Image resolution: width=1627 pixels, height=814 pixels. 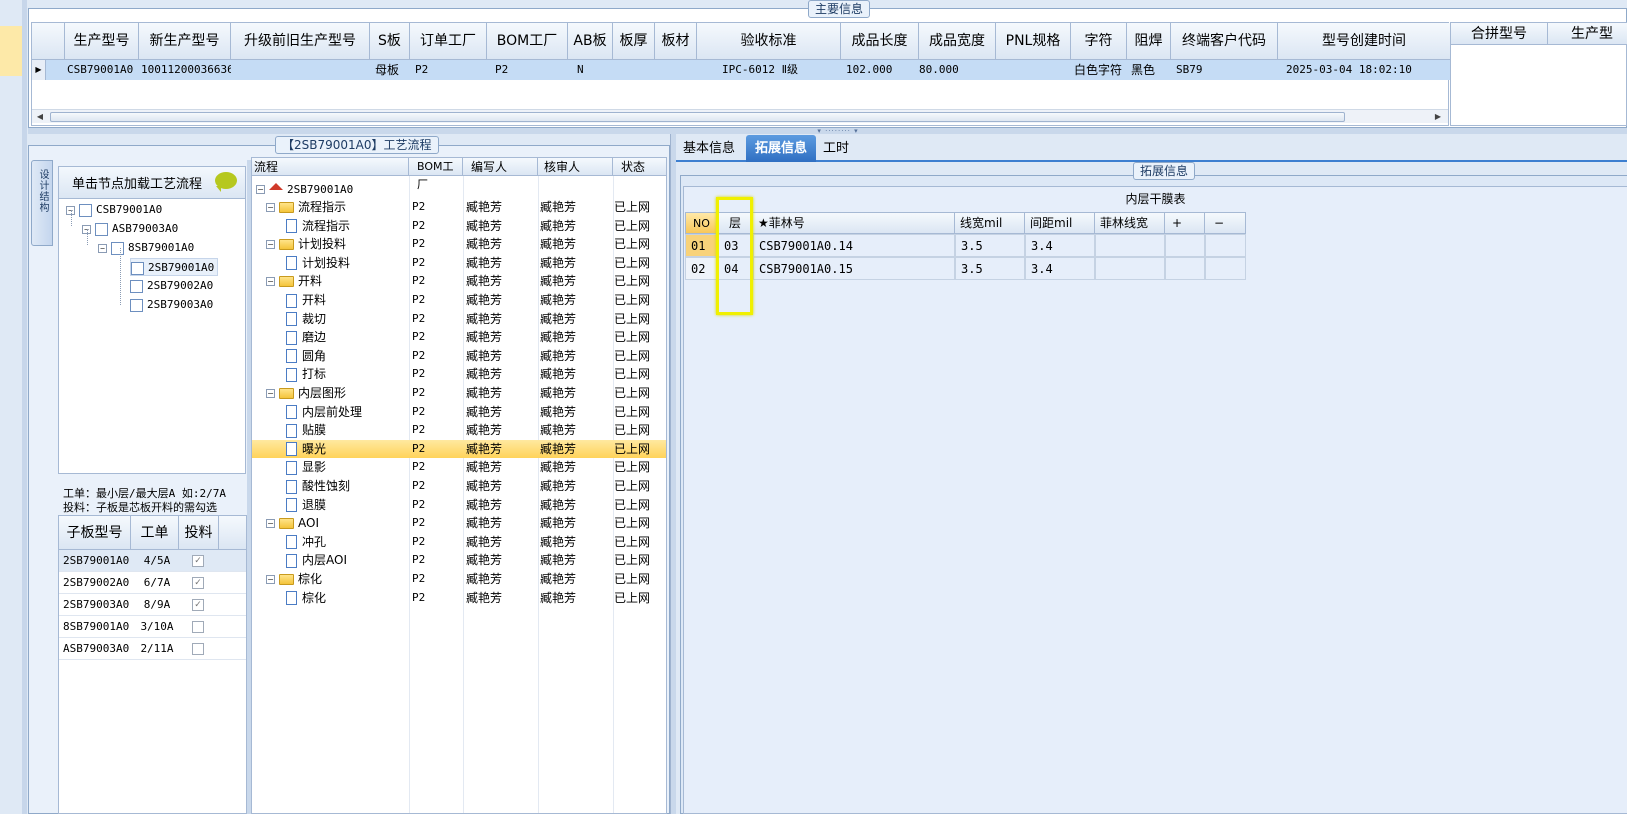 I want to click on cell: P2, so click(x=530, y=70).